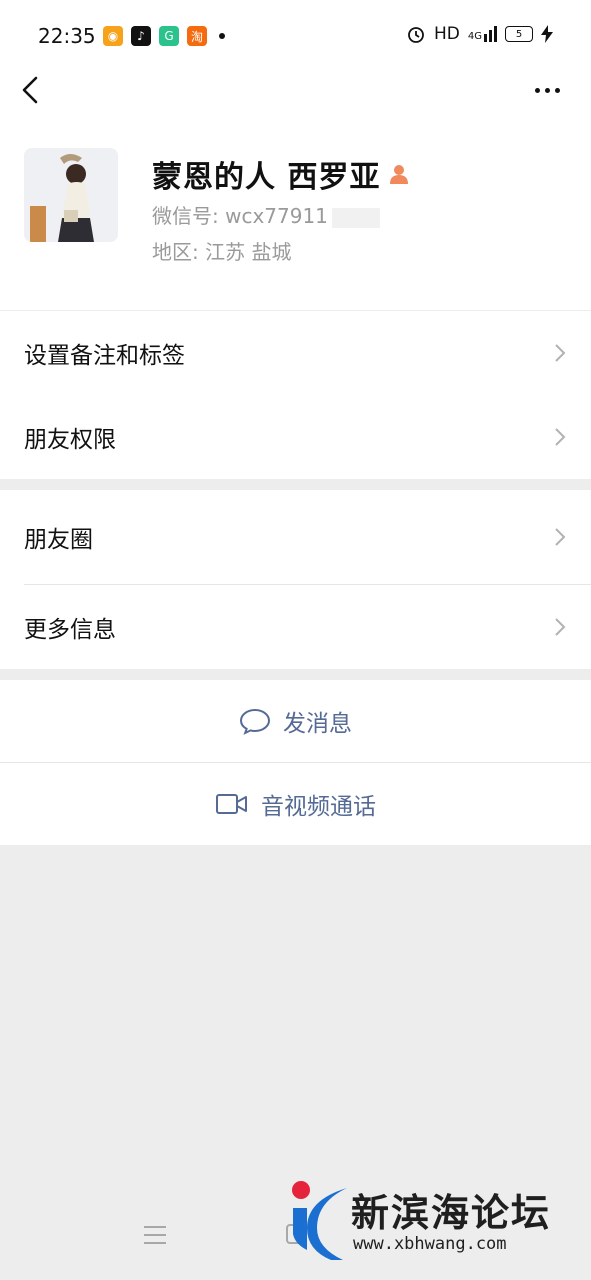 Image resolution: width=591 pixels, height=1280 pixels. Describe the element at coordinates (451, 1213) in the screenshot. I see `watermark-title: 新滨海论坛` at that location.